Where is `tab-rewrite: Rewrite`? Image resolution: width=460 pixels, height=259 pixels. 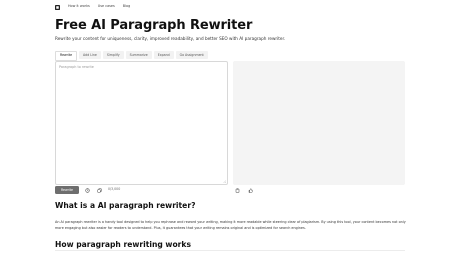
tab-rewrite: Rewrite is located at coordinates (66, 56).